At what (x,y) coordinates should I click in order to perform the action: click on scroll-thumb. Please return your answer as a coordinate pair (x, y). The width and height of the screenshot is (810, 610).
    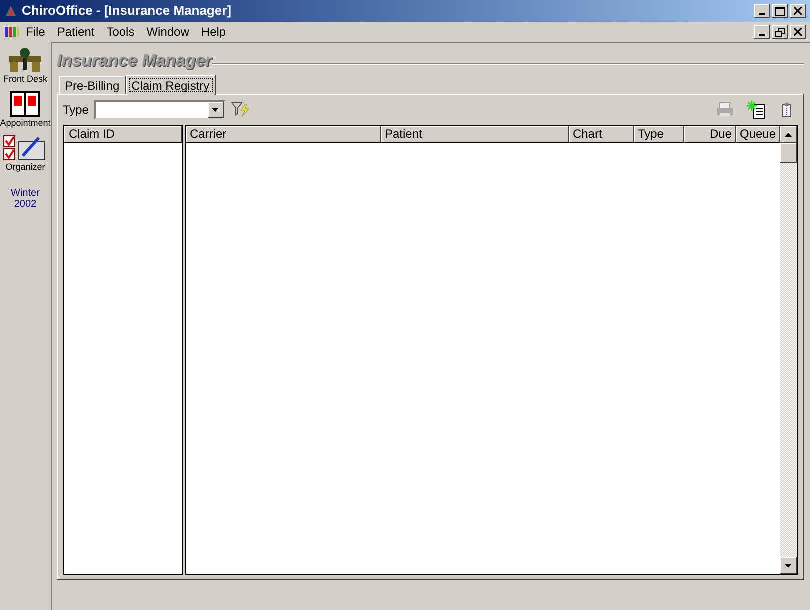
    Looking at the image, I should click on (788, 153).